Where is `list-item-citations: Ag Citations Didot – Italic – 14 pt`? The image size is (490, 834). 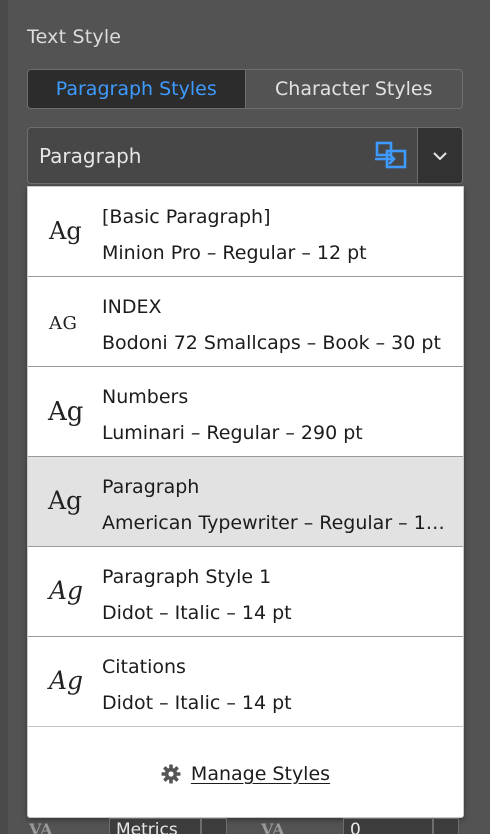 list-item-citations: Ag Citations Didot – Italic – 14 pt is located at coordinates (245, 682).